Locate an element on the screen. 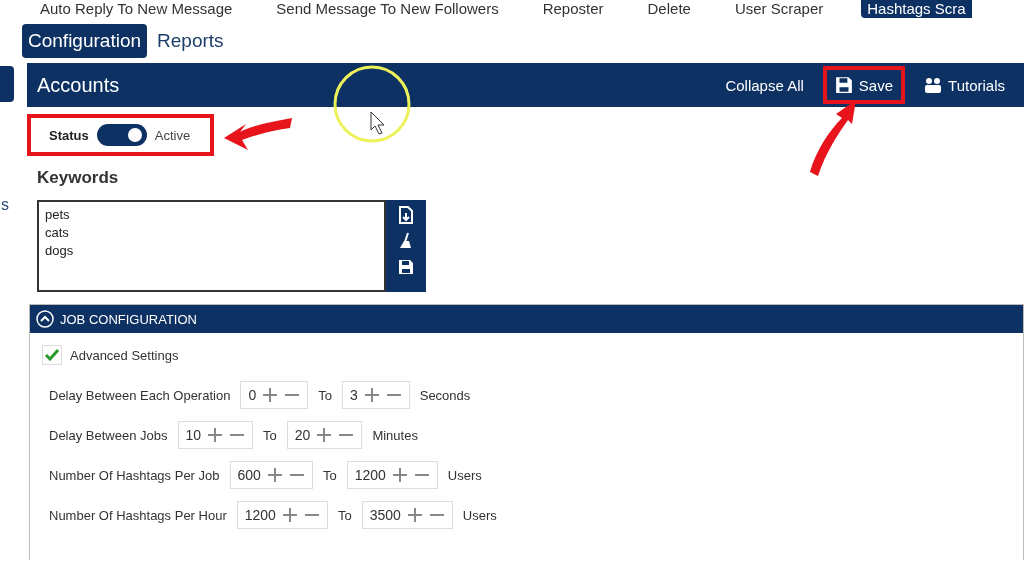 This screenshot has width=1024, height=576. number-value: 600 is located at coordinates (249, 475).